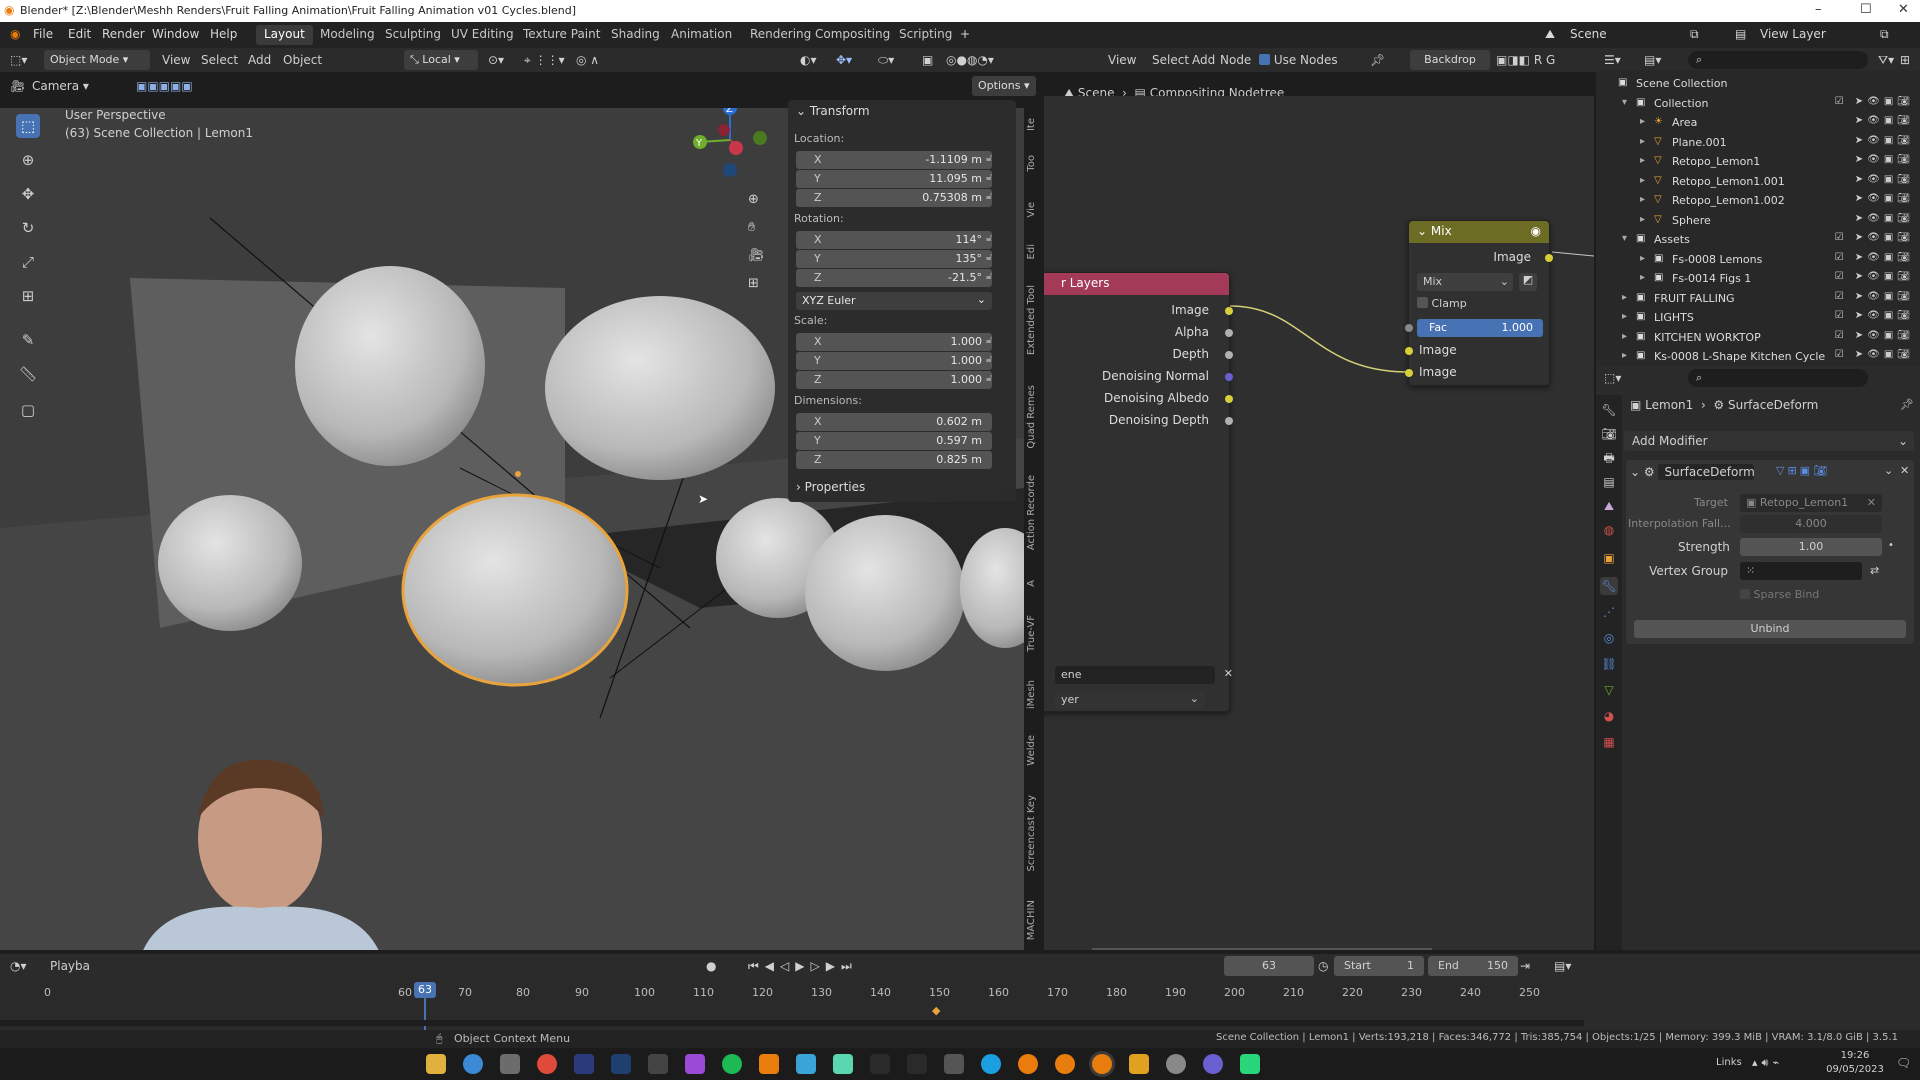 This screenshot has height=1080, width=1920. Describe the element at coordinates (1758, 142) in the screenshot. I see `outliner-row: ▸ ▽ Plane.001 ➤👁︎▣📷︎` at that location.